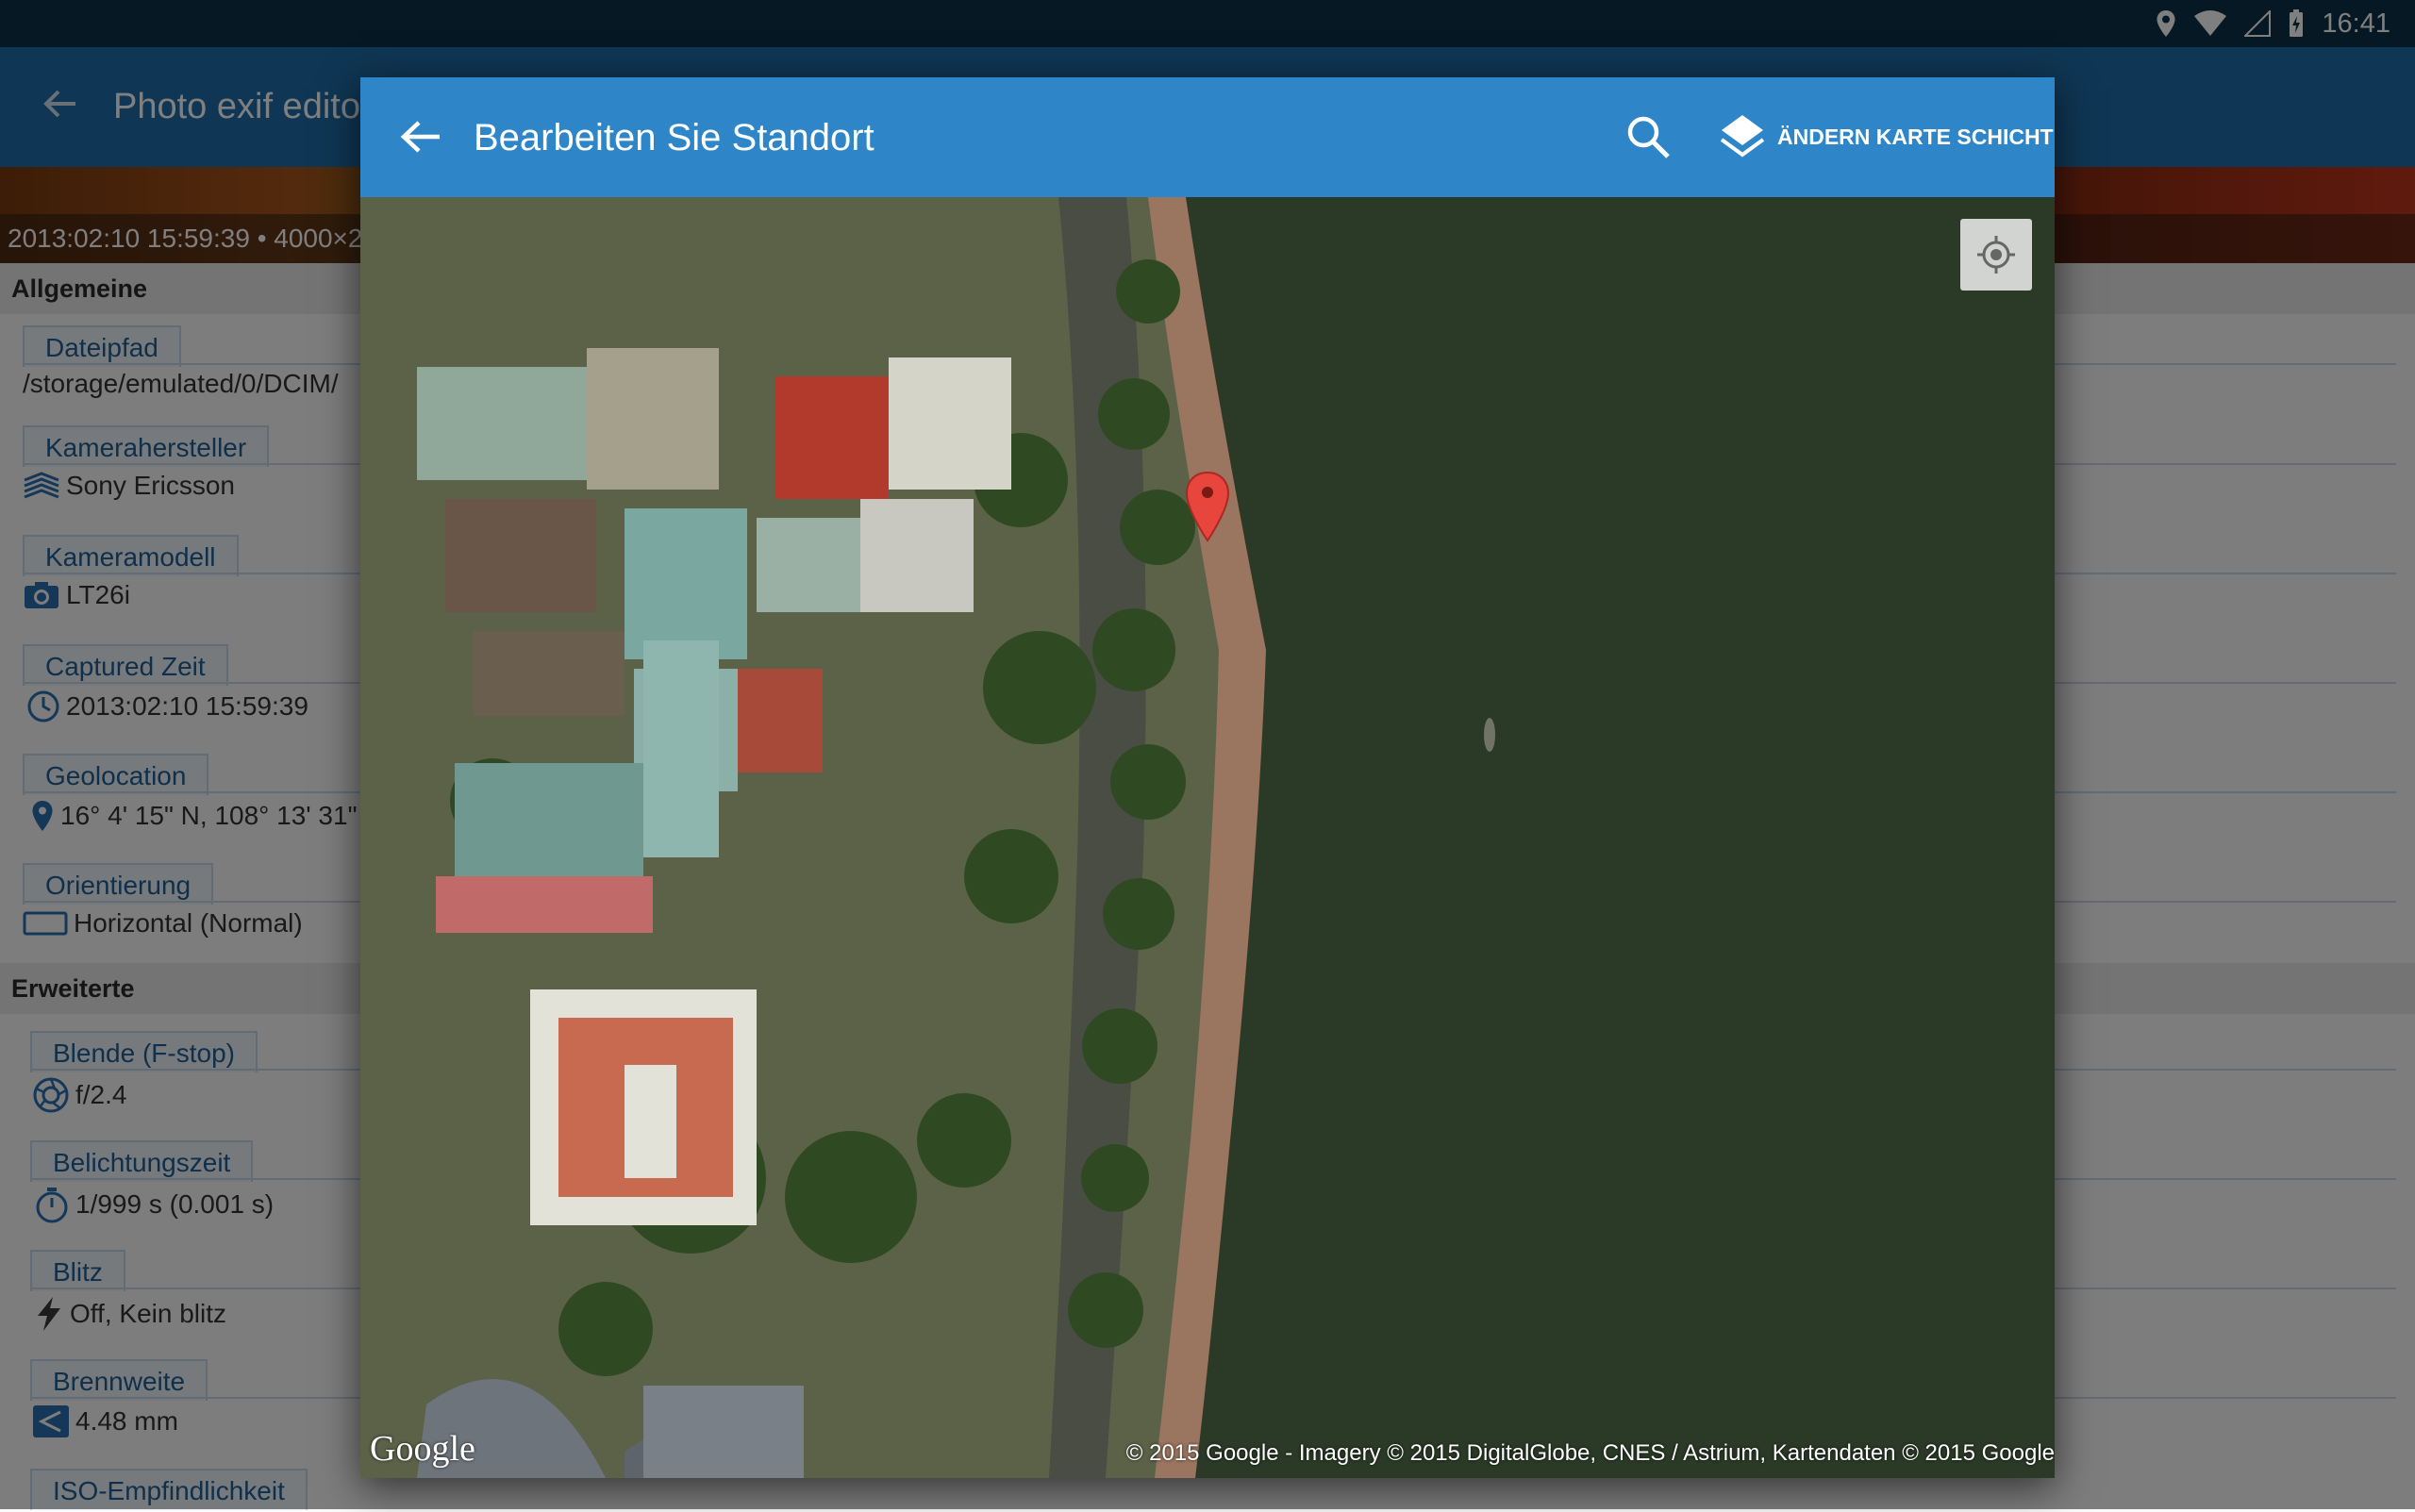 The image size is (2415, 1512). I want to click on dialog-title: Bearbeiten Sie Standort, so click(674, 137).